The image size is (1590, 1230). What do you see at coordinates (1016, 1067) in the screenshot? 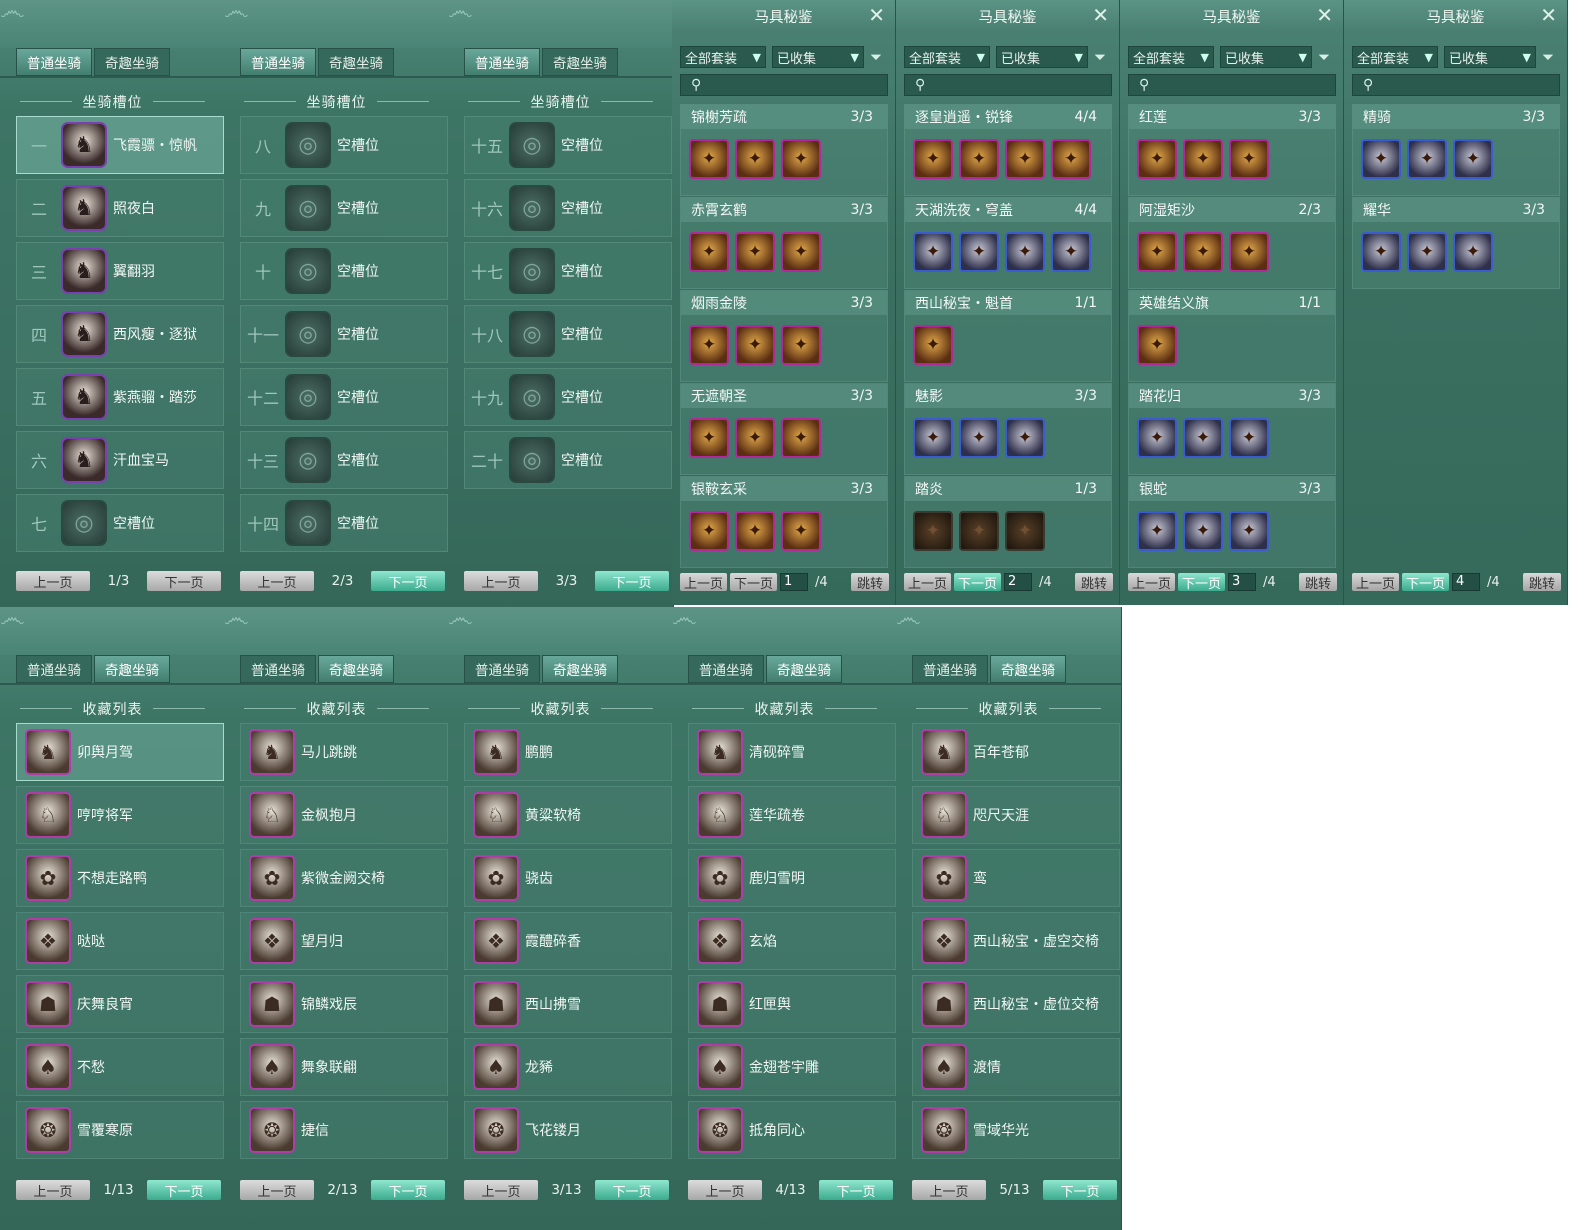
I see `collection-item: ♠ 渡情` at bounding box center [1016, 1067].